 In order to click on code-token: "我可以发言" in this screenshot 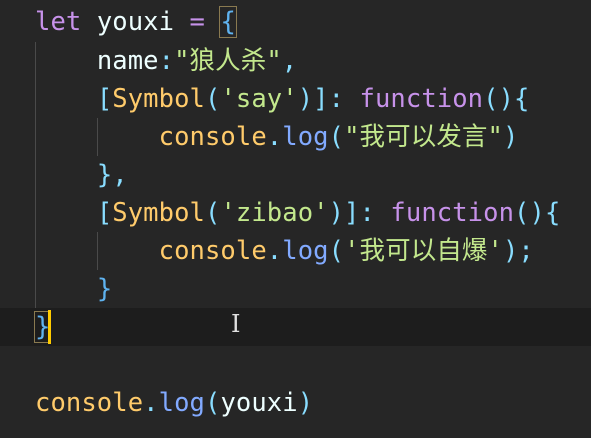, I will do `click(423, 137)`.